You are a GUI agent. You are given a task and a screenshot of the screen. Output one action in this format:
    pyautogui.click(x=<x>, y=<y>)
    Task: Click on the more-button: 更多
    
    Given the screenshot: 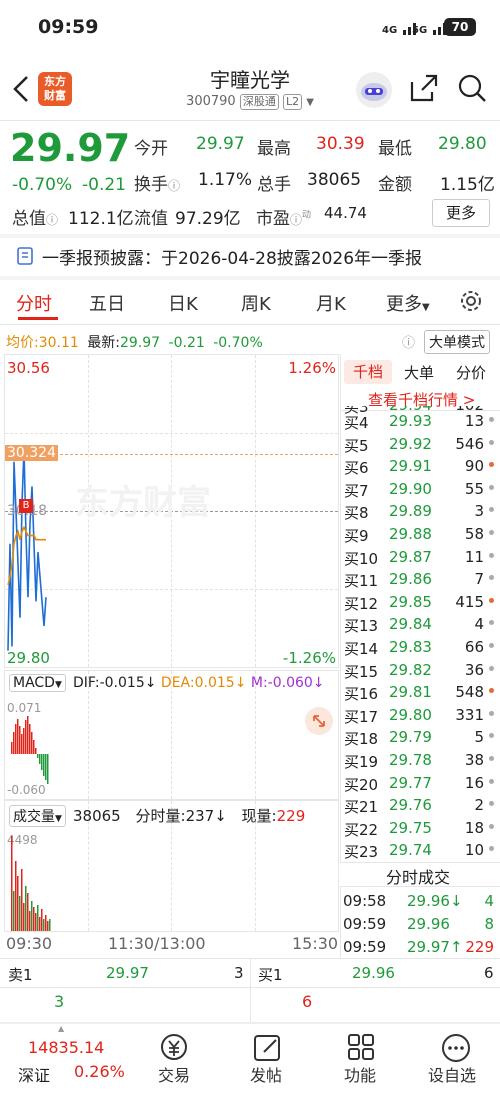 What is the action you would take?
    pyautogui.click(x=461, y=213)
    